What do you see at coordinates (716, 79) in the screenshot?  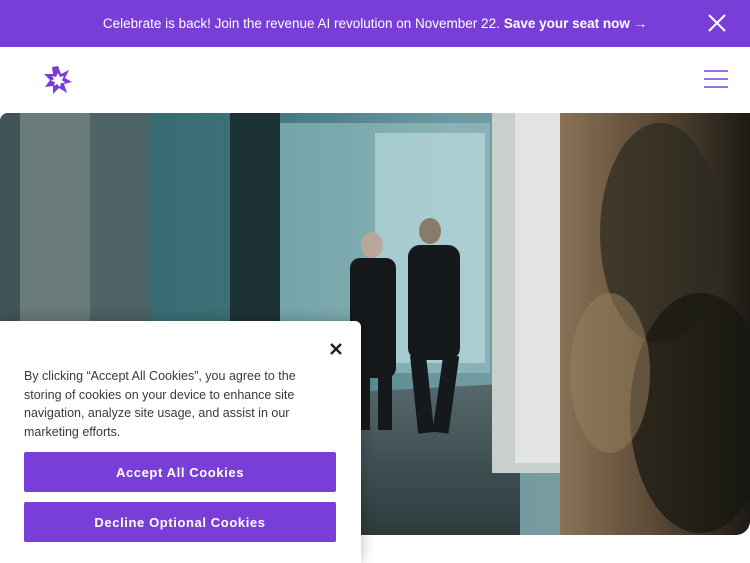 I see `hamburger-menu-icon` at bounding box center [716, 79].